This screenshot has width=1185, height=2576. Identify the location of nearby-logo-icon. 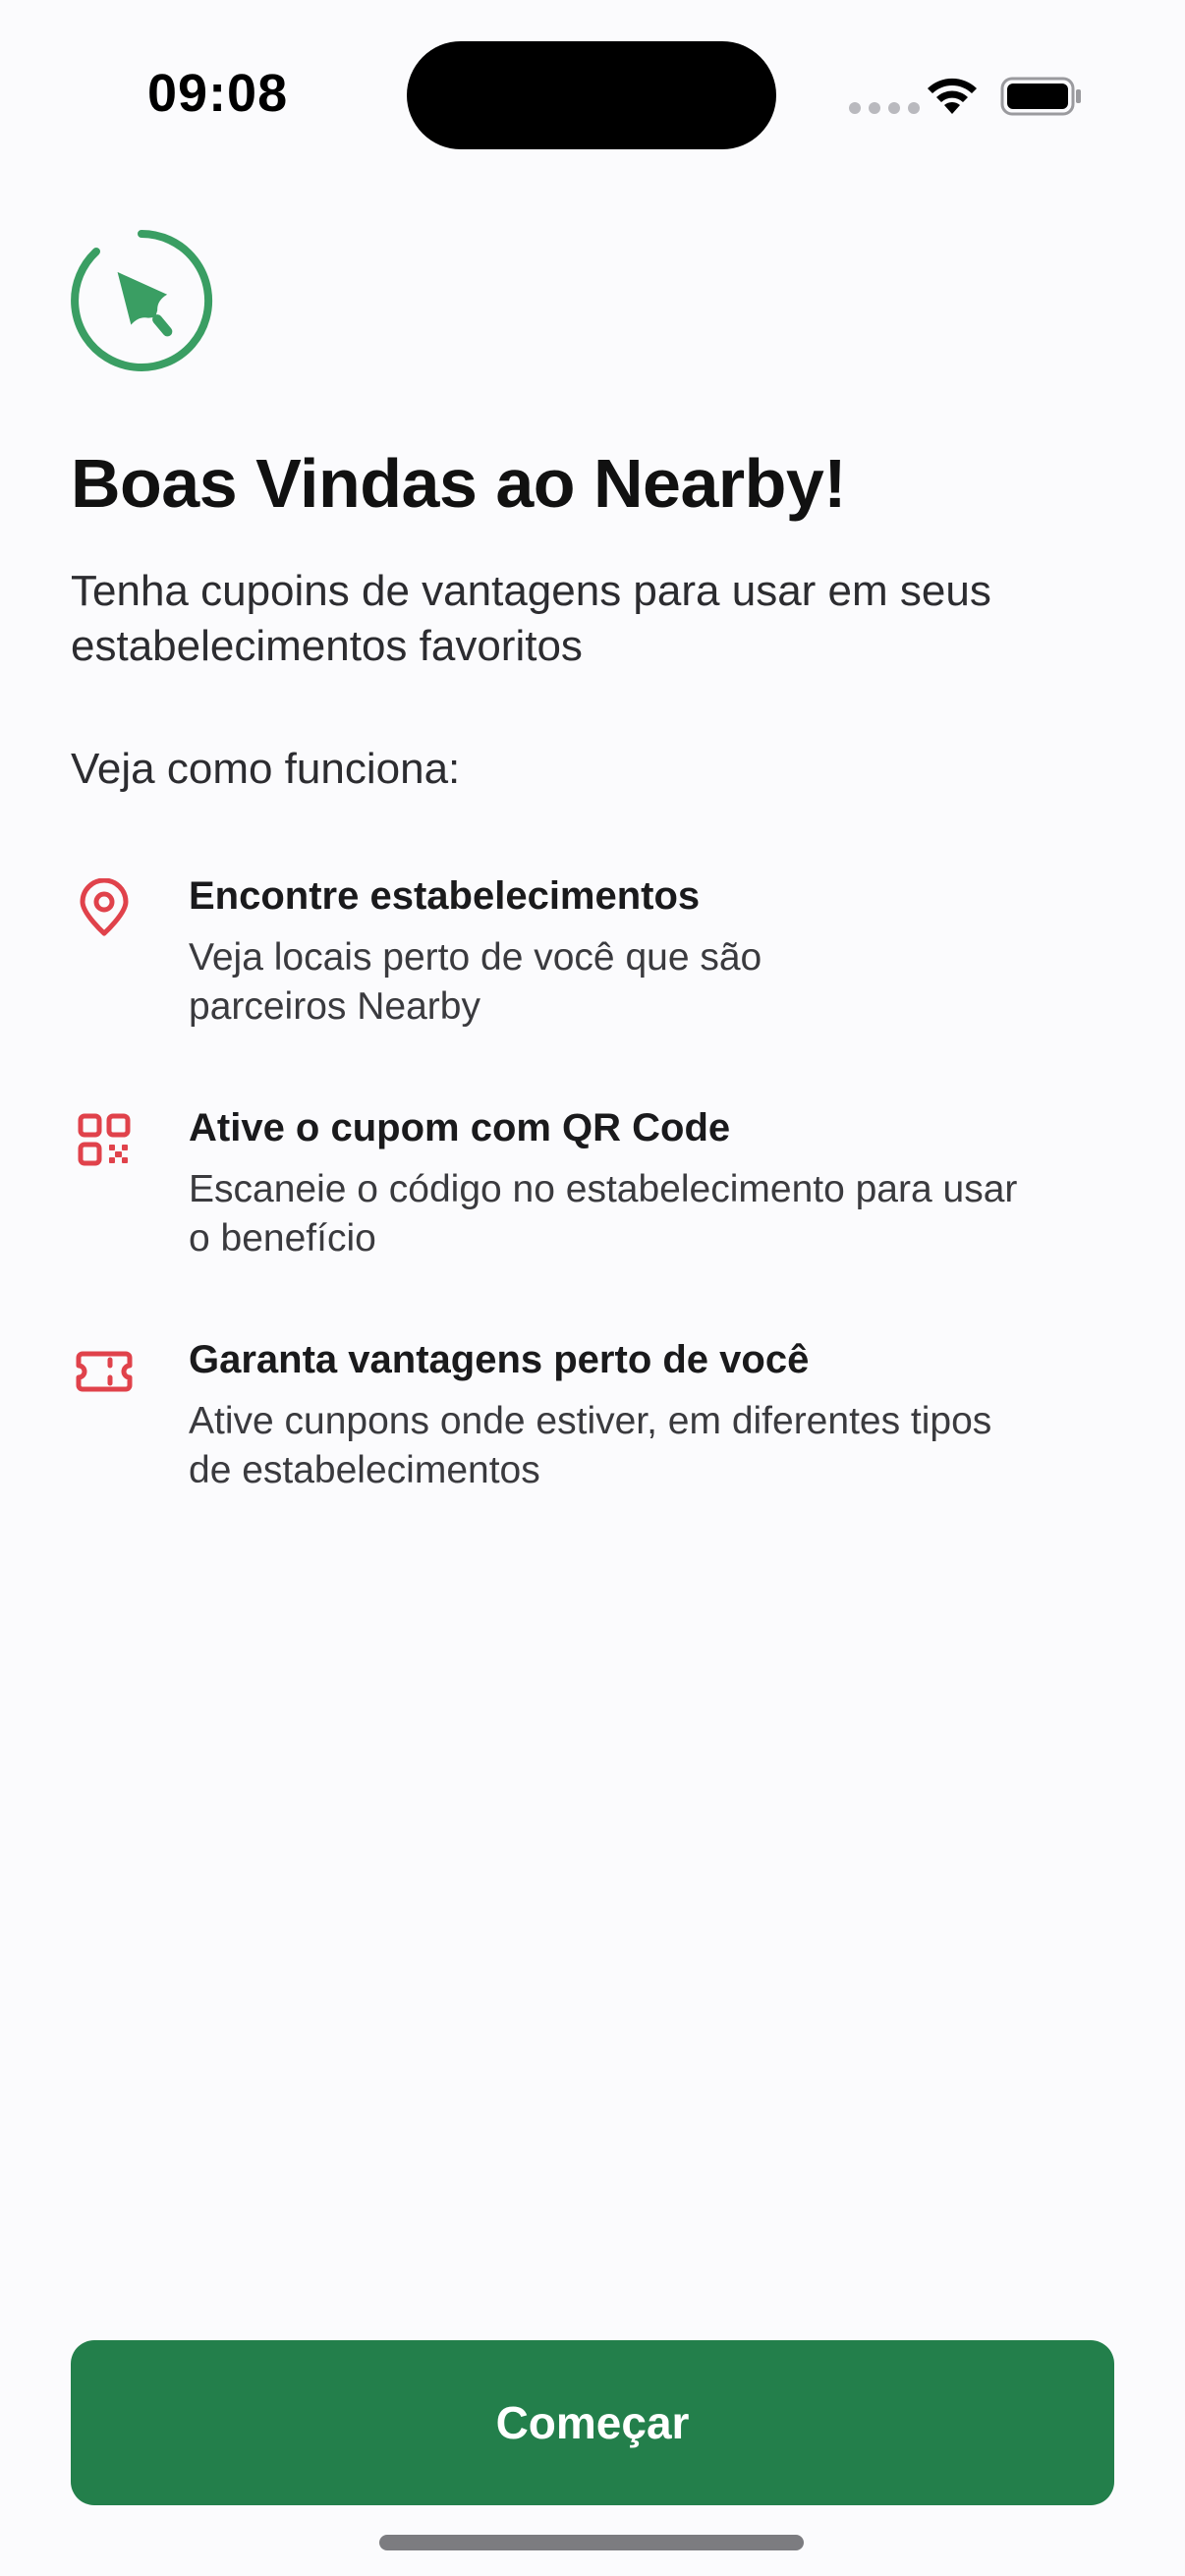
(142, 300).